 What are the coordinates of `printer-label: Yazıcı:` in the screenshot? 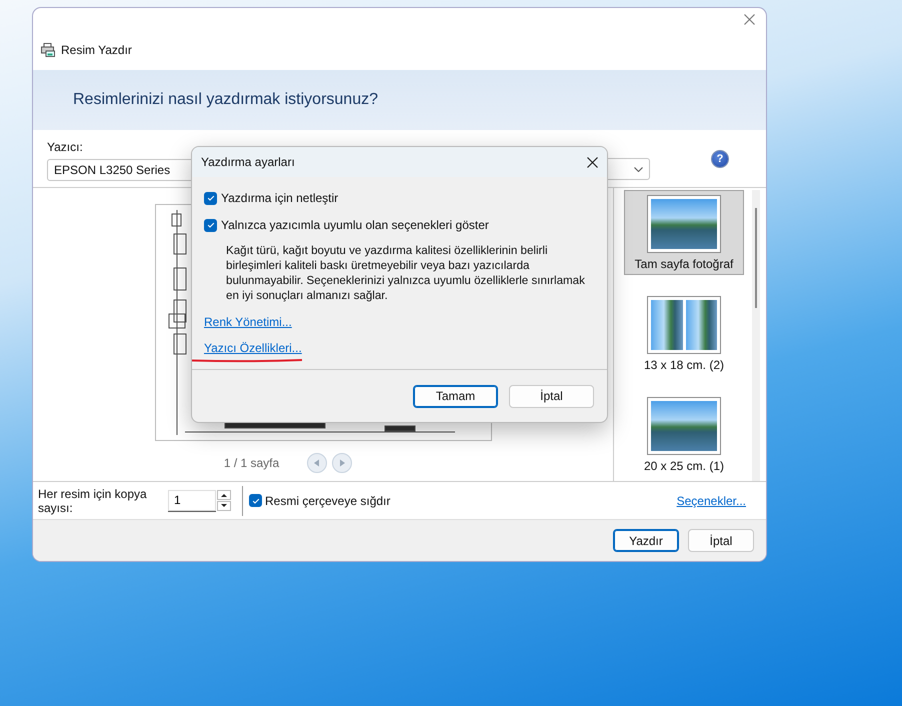 It's located at (65, 147).